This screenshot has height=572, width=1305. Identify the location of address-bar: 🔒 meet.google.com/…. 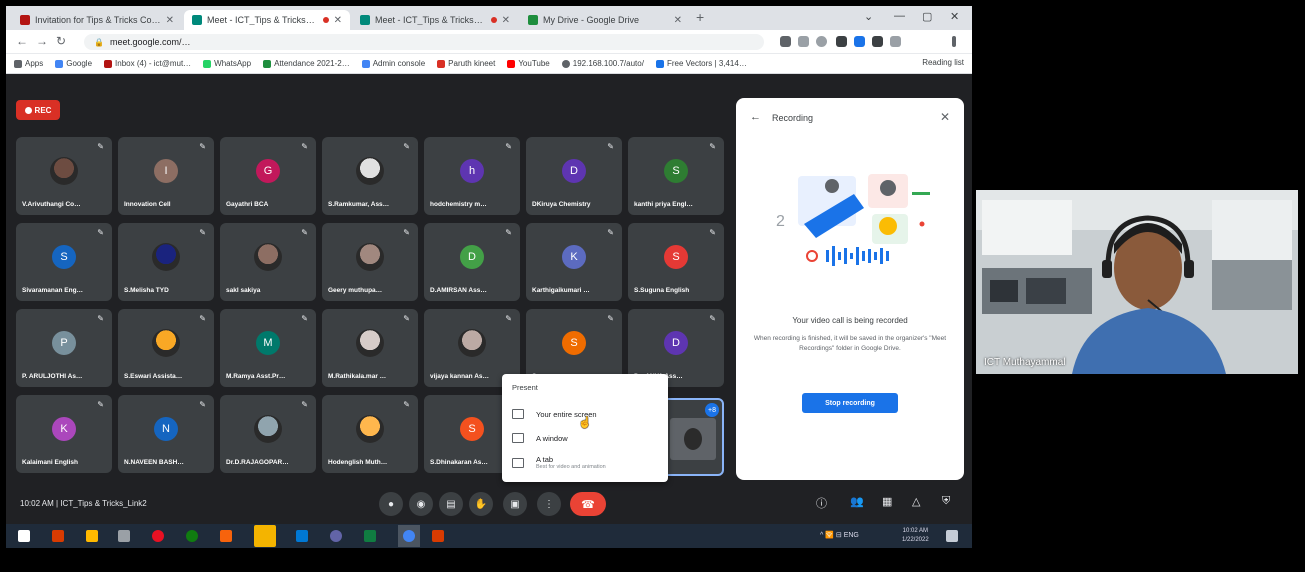
(424, 42).